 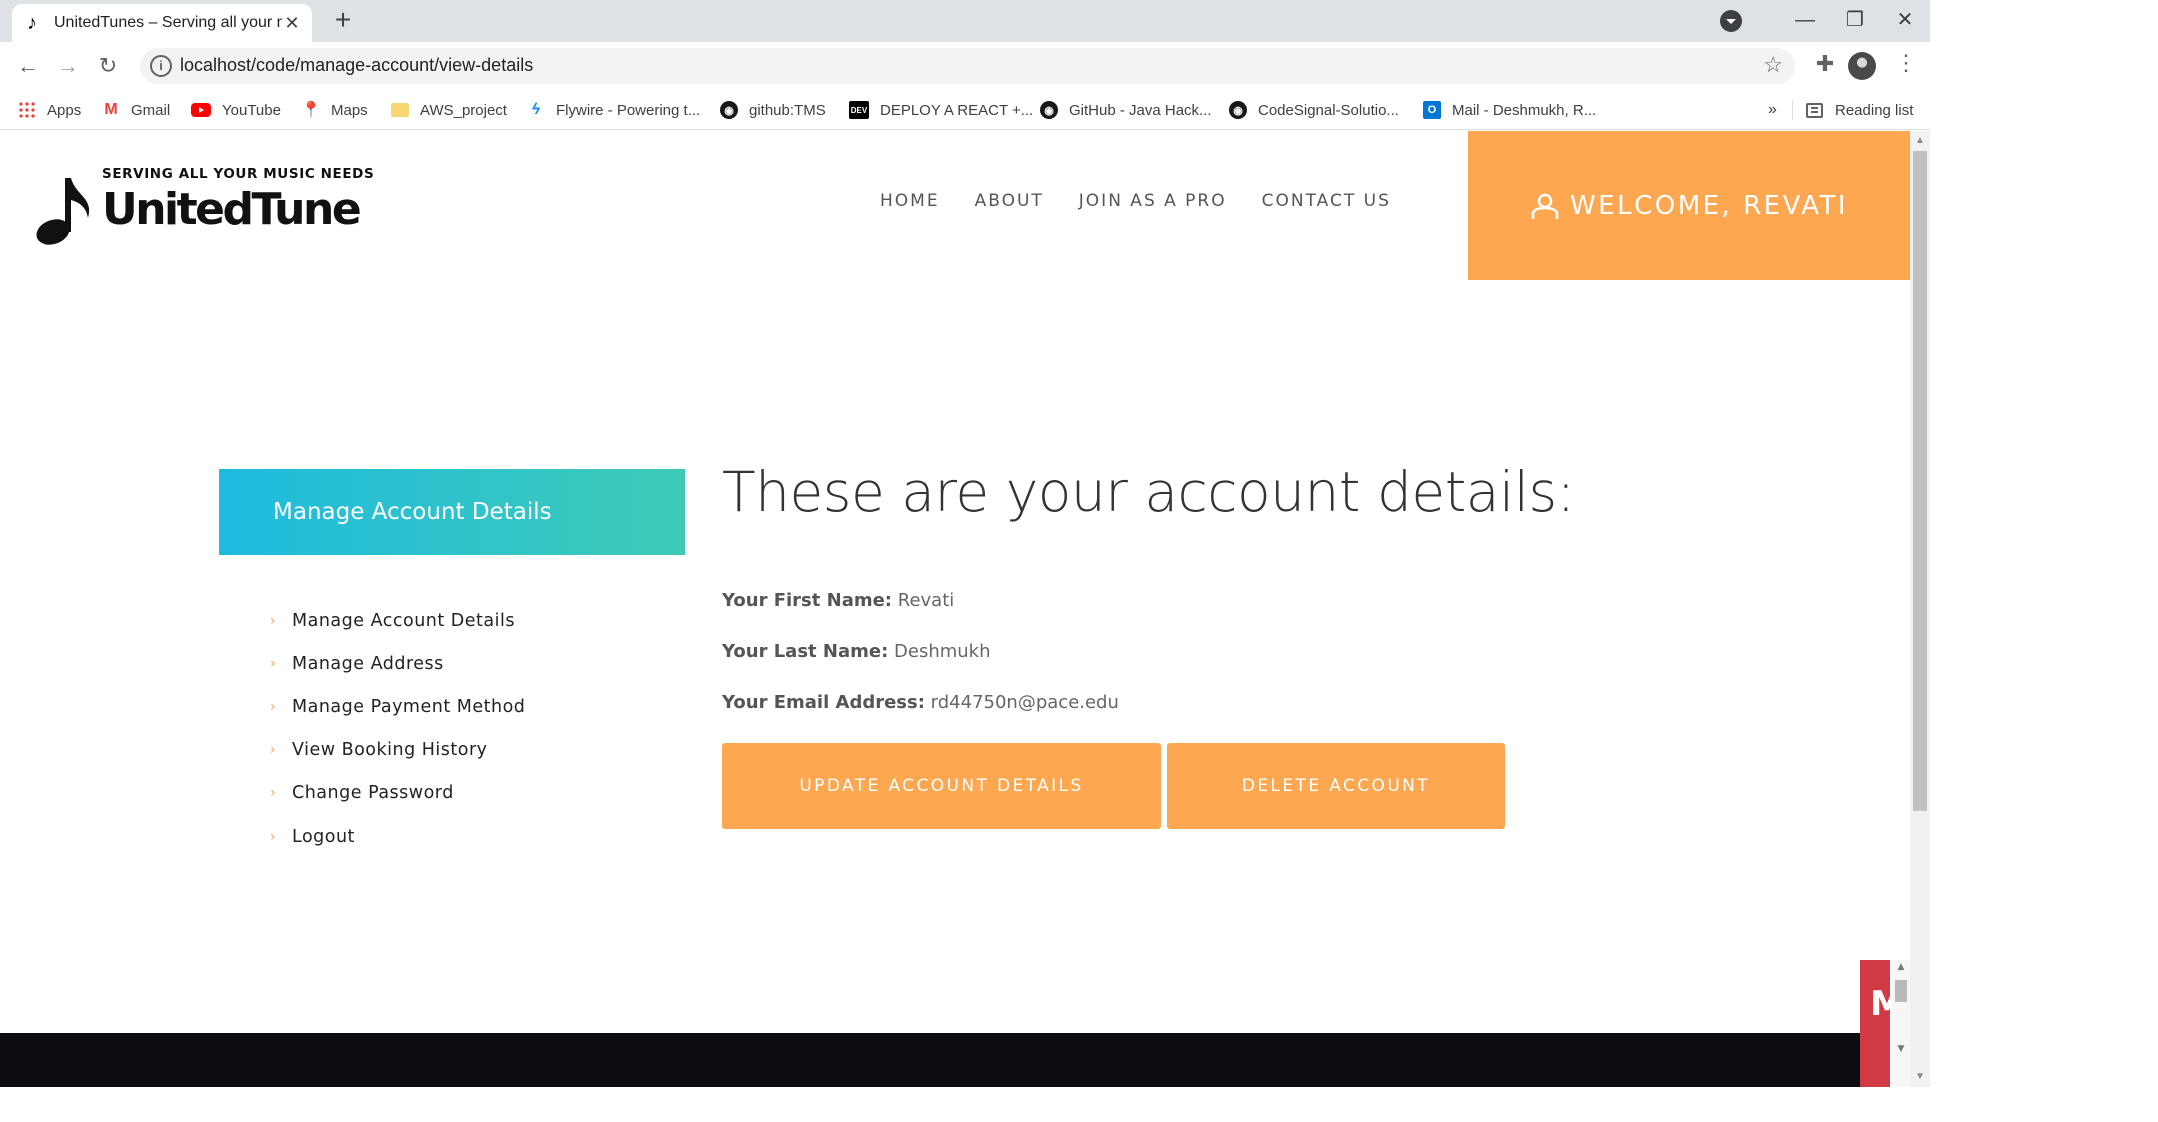 I want to click on bookmark-maps: 📍 Maps, so click(x=334, y=110).